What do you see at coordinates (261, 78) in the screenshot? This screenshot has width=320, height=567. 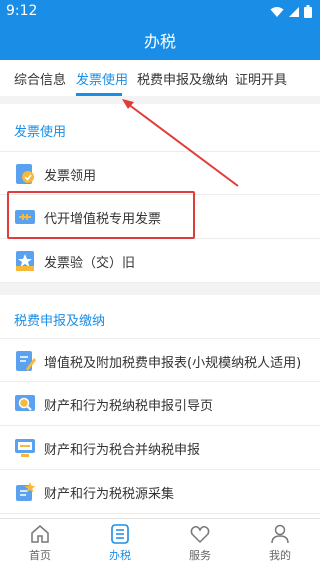 I see `tab-certificate: 证明开具` at bounding box center [261, 78].